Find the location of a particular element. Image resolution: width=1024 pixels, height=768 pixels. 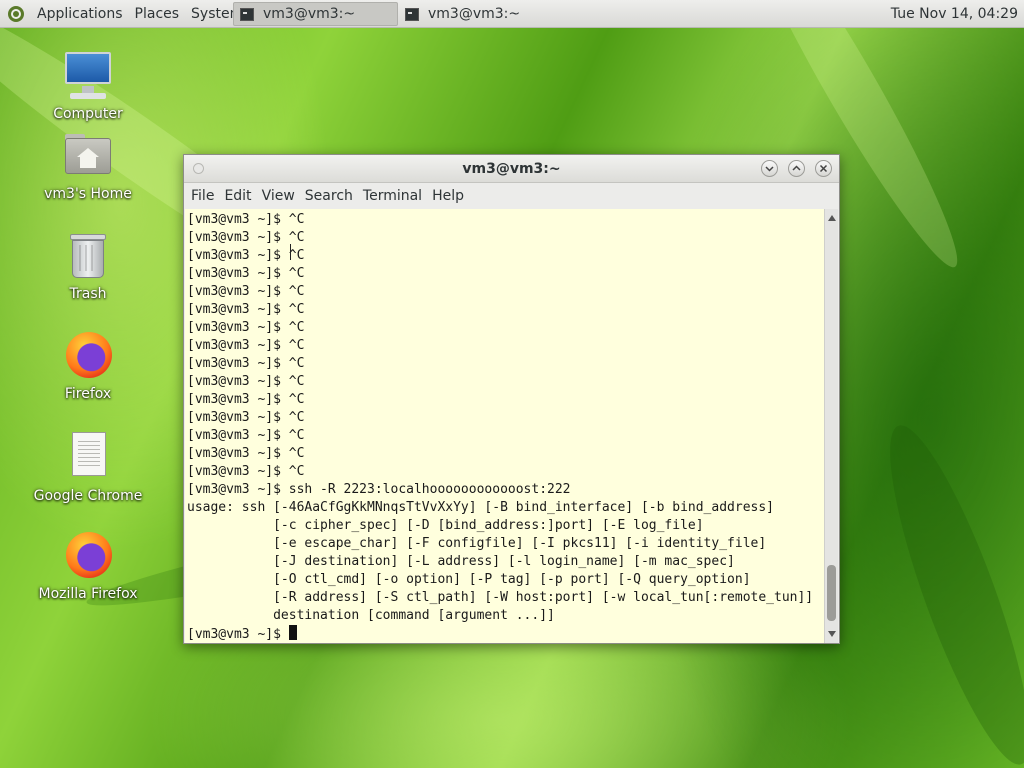

clock: Tue Nov 14, 04:29 is located at coordinates (954, 14).